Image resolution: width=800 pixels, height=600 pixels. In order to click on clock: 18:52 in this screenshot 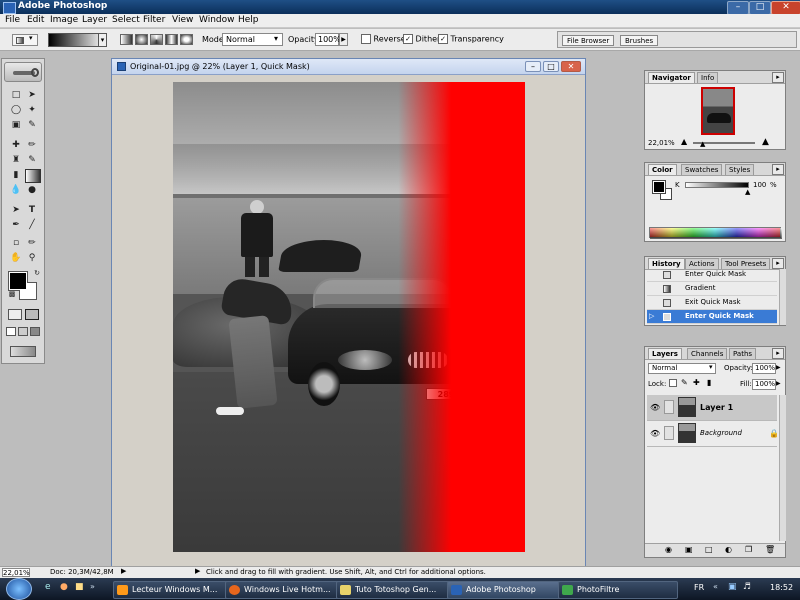, I will do `click(781, 587)`.